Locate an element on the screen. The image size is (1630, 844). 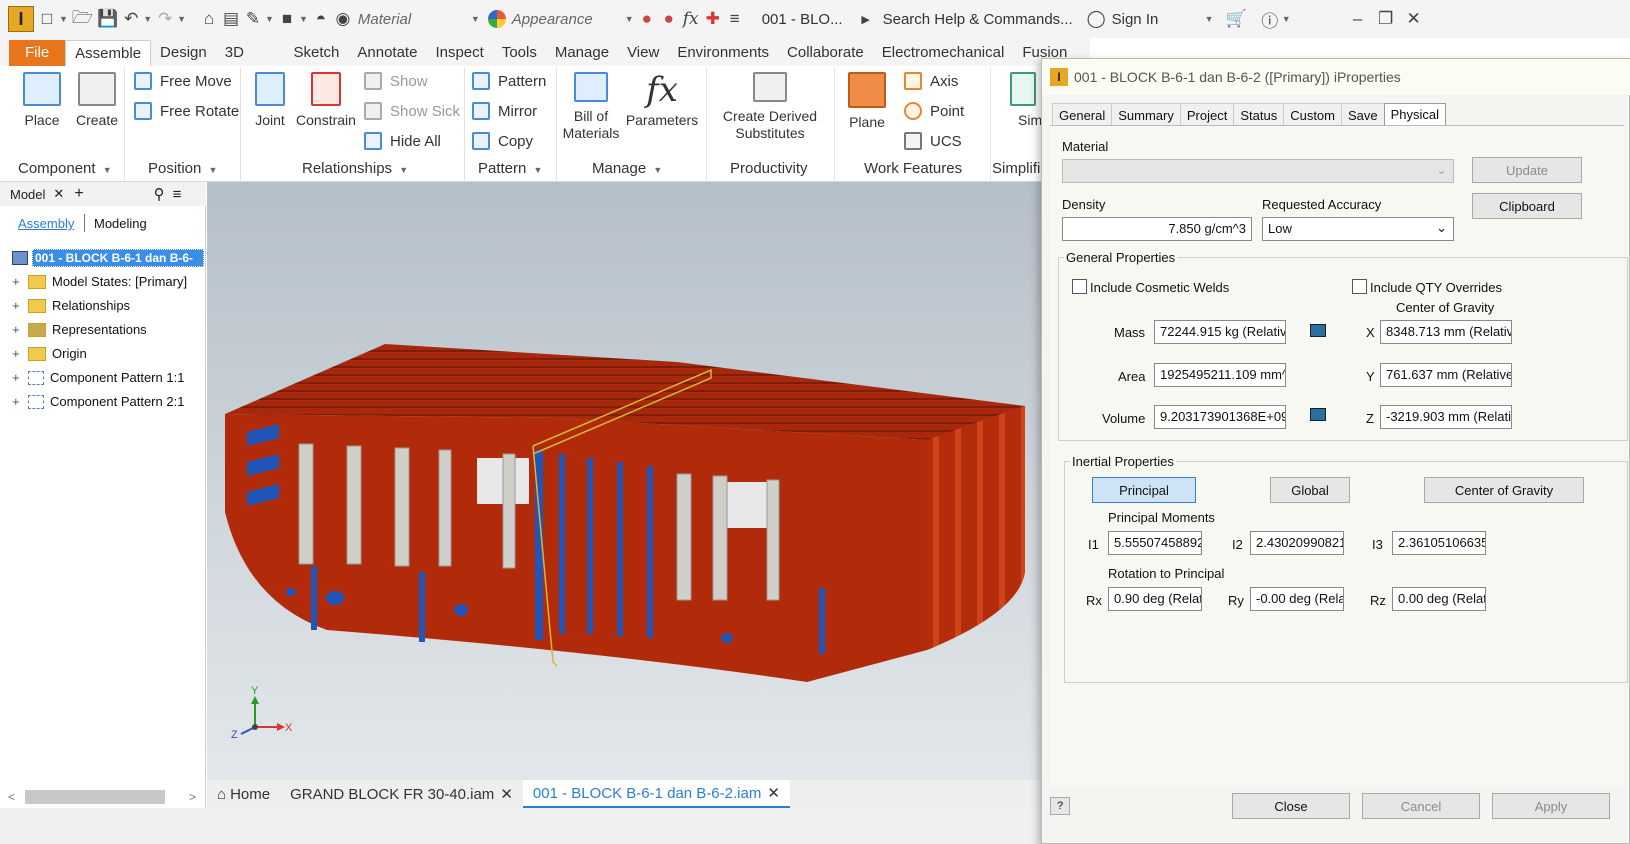
plane-button: Plane is located at coordinates (867, 101).